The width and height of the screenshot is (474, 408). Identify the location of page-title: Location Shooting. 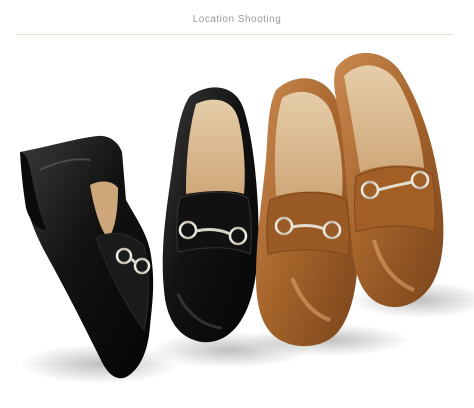
(237, 19).